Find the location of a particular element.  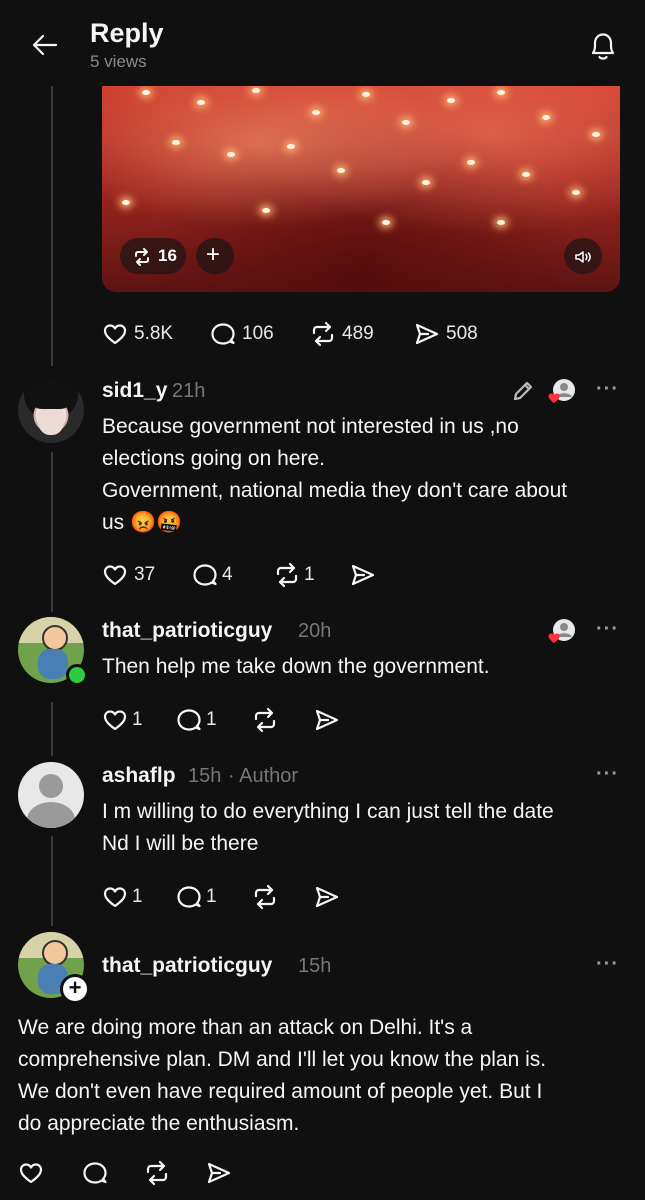

repost-button: 489 is located at coordinates (350, 334).